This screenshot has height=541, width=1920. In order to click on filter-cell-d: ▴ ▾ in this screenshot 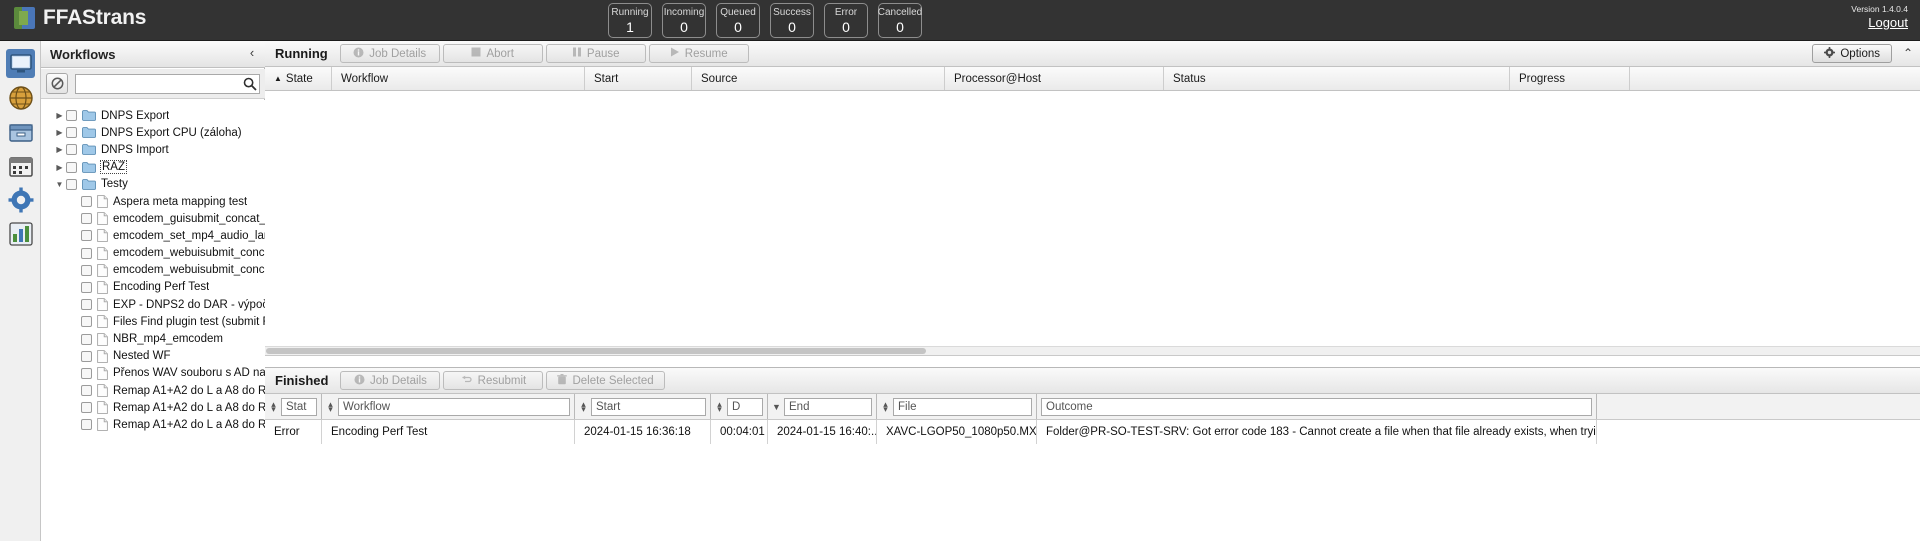, I will do `click(739, 406)`.